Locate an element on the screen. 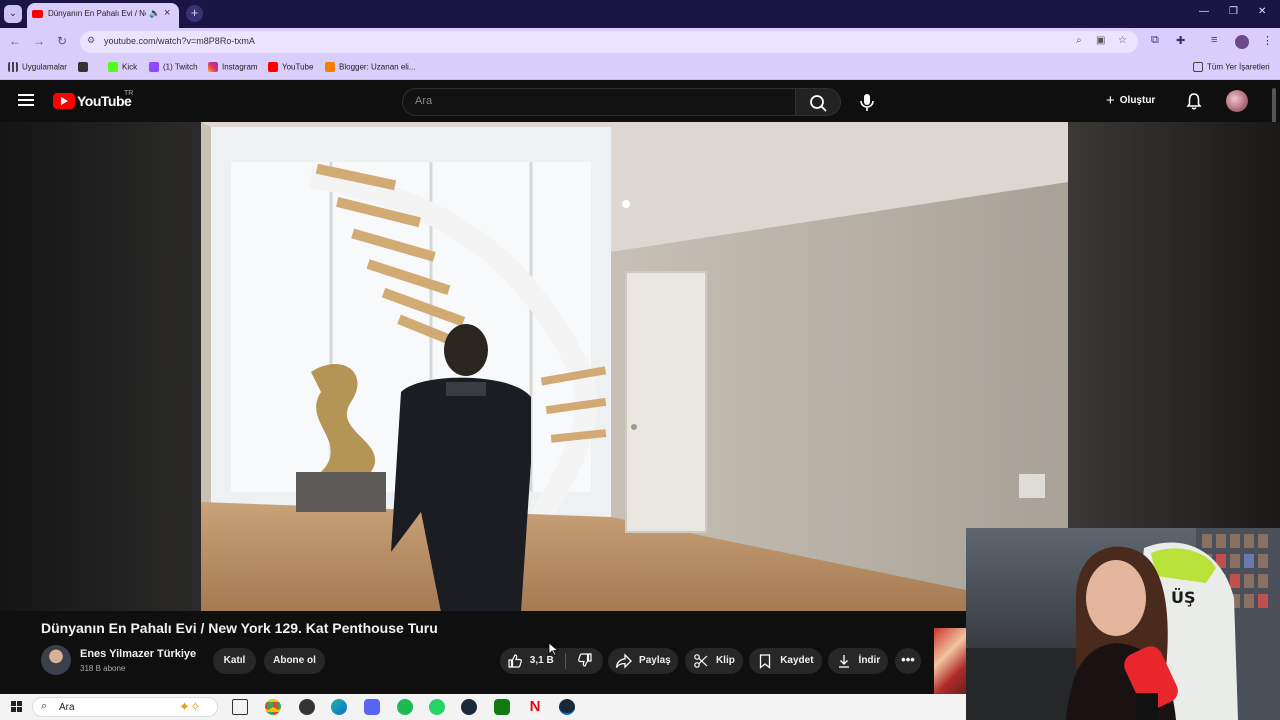 This screenshot has height=720, width=1280. hamburger-menu-icon is located at coordinates (26, 100).